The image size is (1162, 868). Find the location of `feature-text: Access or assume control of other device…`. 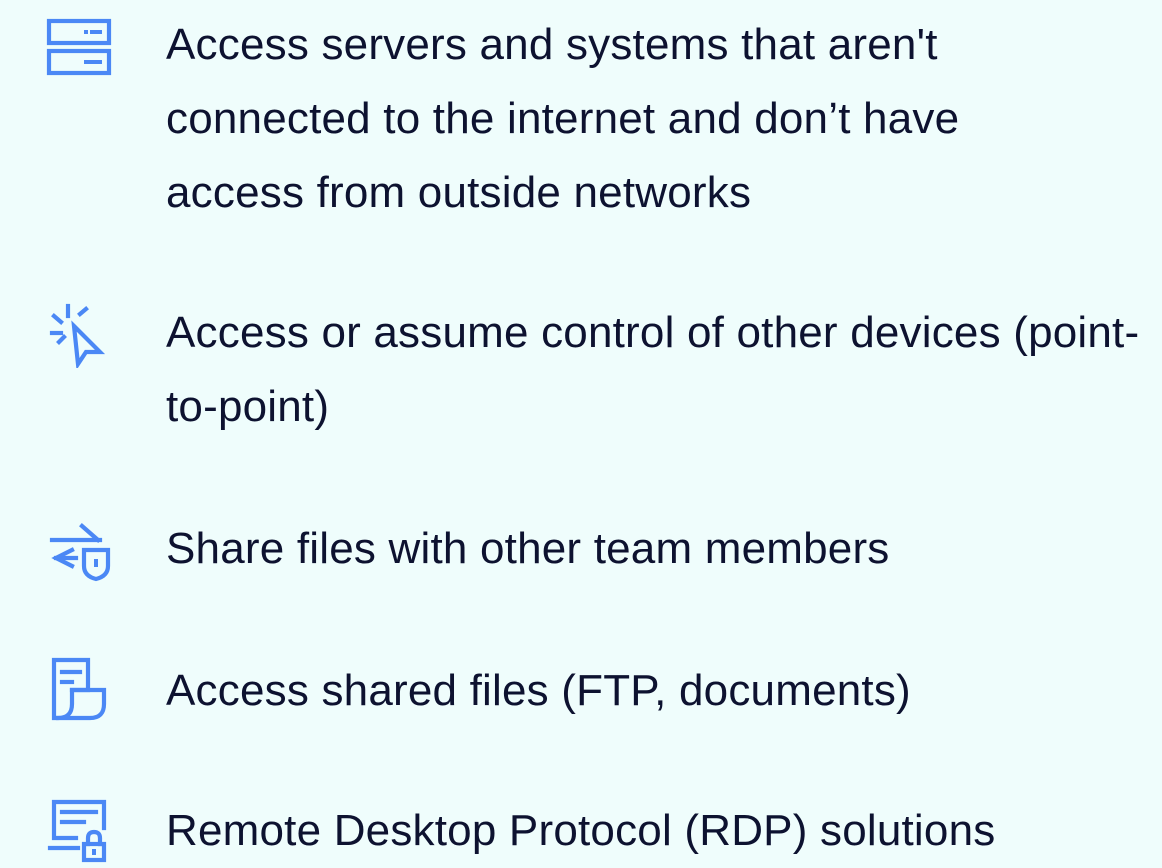

feature-text: Access or assume control of other device… is located at coordinates (653, 369).